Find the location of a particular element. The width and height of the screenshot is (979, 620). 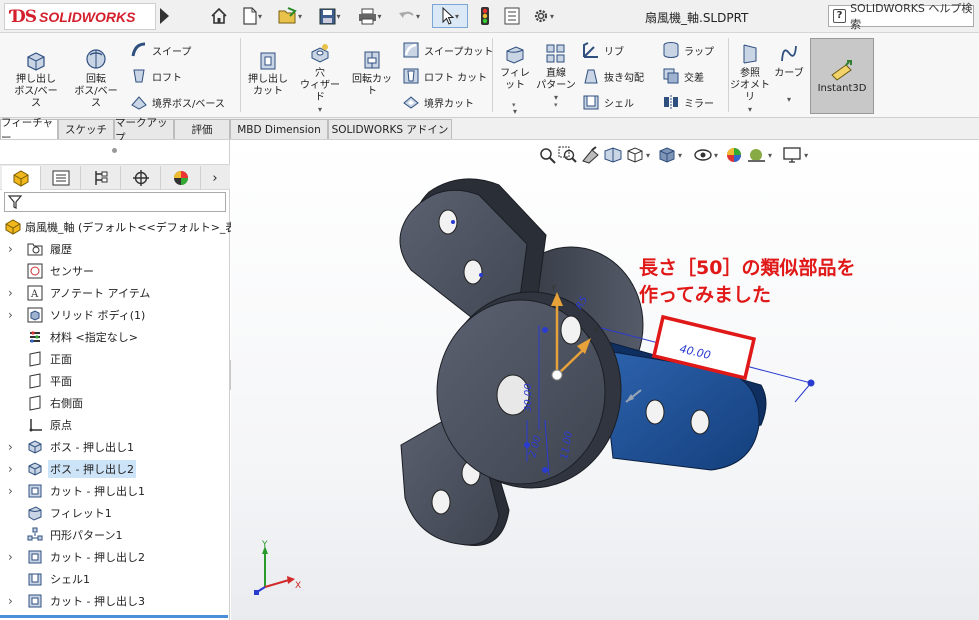

help-search-box: ? SOLIDWORKS ヘルプ検索 is located at coordinates (901, 16).